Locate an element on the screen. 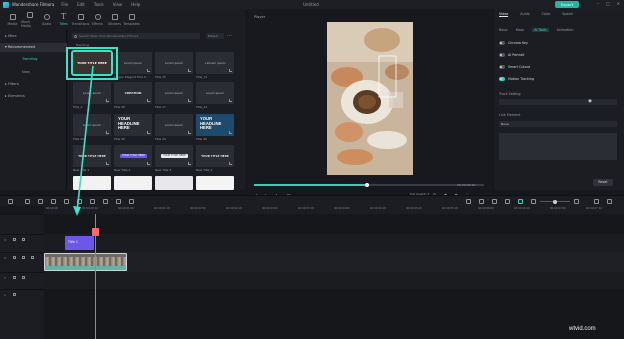 The image size is (624, 339). tutorial-arrow is located at coordinates (92, 131).